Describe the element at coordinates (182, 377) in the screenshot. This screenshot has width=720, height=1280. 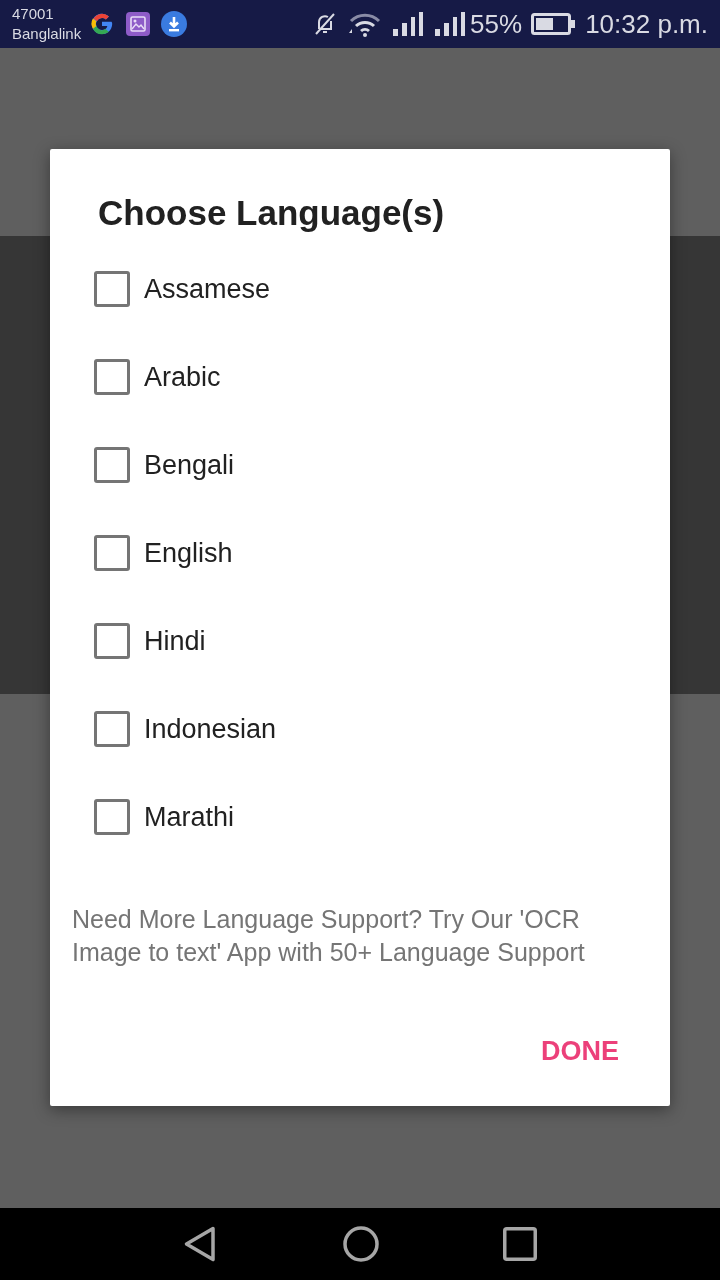
I see `language-label: Arabic` at that location.